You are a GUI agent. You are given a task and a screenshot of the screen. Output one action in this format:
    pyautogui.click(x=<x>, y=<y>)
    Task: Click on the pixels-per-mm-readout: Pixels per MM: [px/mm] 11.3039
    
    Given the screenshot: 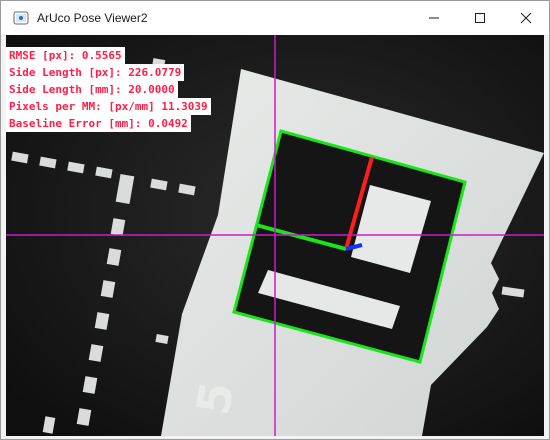 What is the action you would take?
    pyautogui.click(x=108, y=106)
    